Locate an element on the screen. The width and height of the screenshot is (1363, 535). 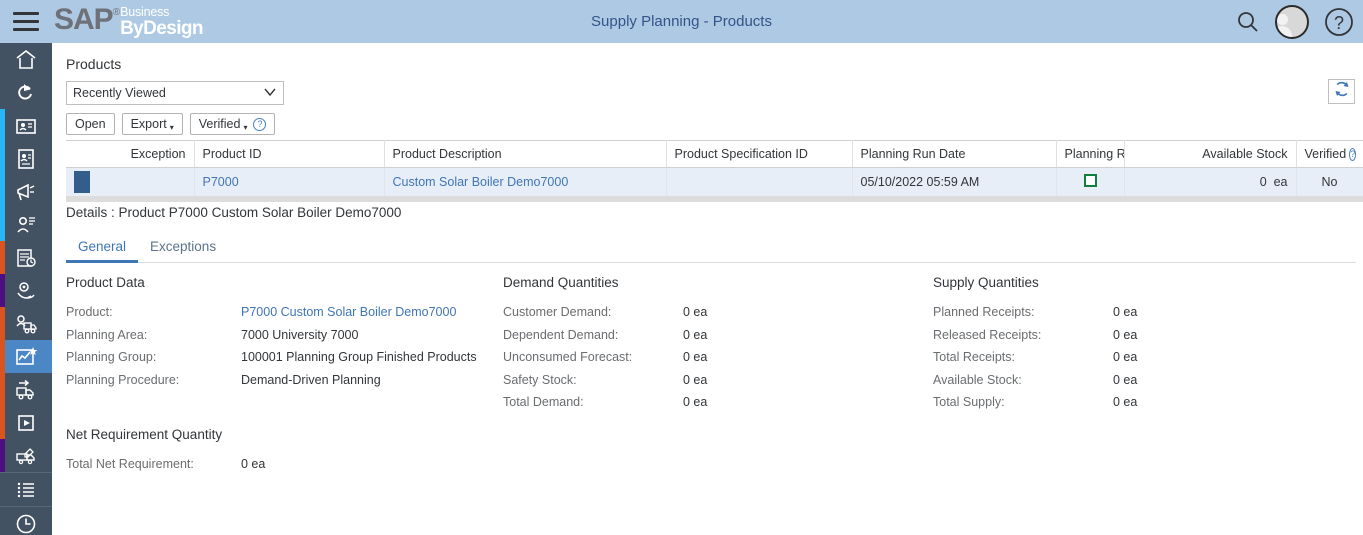
column-header: Verified? is located at coordinates (1329, 154).